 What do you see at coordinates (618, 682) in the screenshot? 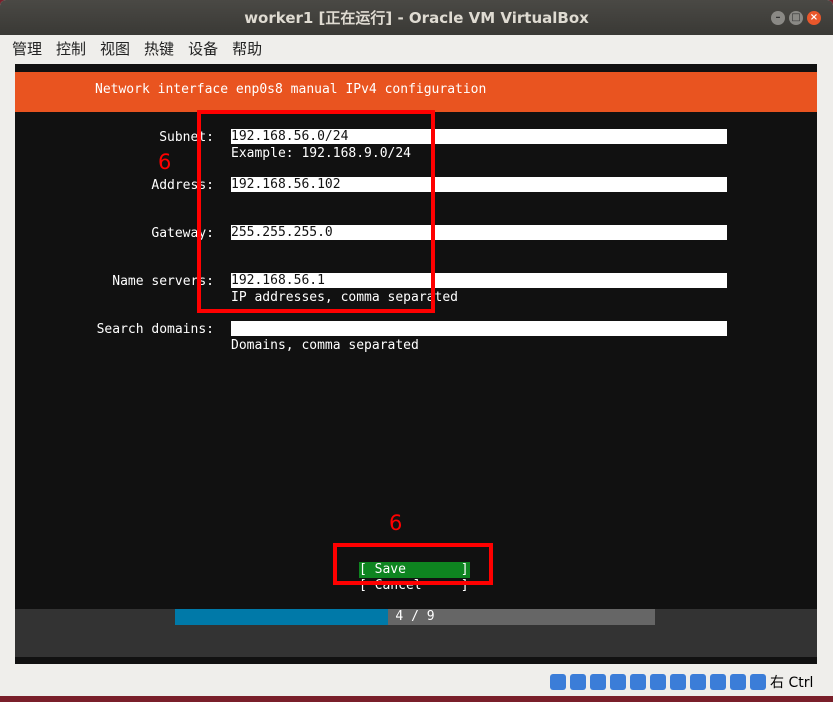
I see `network-icon` at bounding box center [618, 682].